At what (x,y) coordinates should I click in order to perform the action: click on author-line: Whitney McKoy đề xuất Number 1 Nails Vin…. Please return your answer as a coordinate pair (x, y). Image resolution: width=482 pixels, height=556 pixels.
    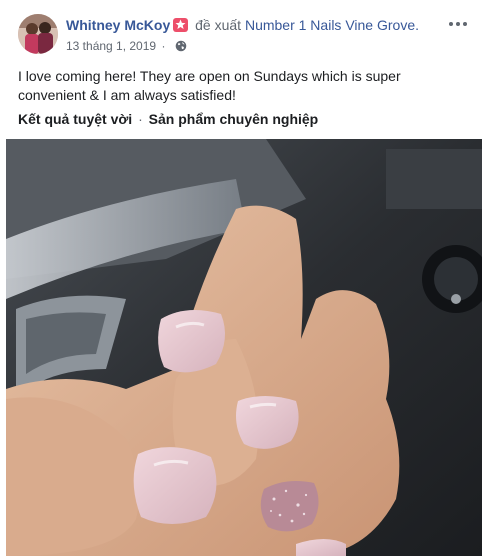
    Looking at the image, I should click on (242, 25).